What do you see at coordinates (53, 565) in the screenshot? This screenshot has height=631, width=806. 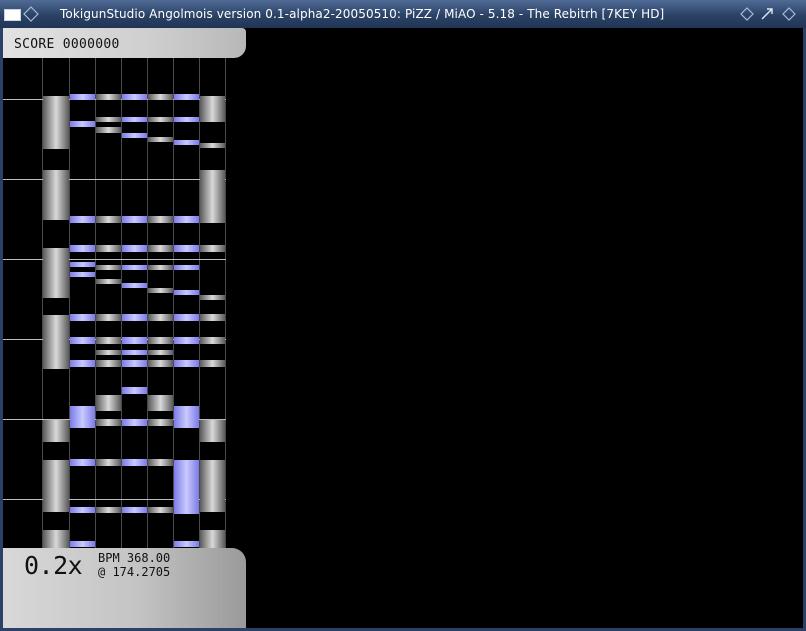 I see `speed-readout: 0.2x` at bounding box center [53, 565].